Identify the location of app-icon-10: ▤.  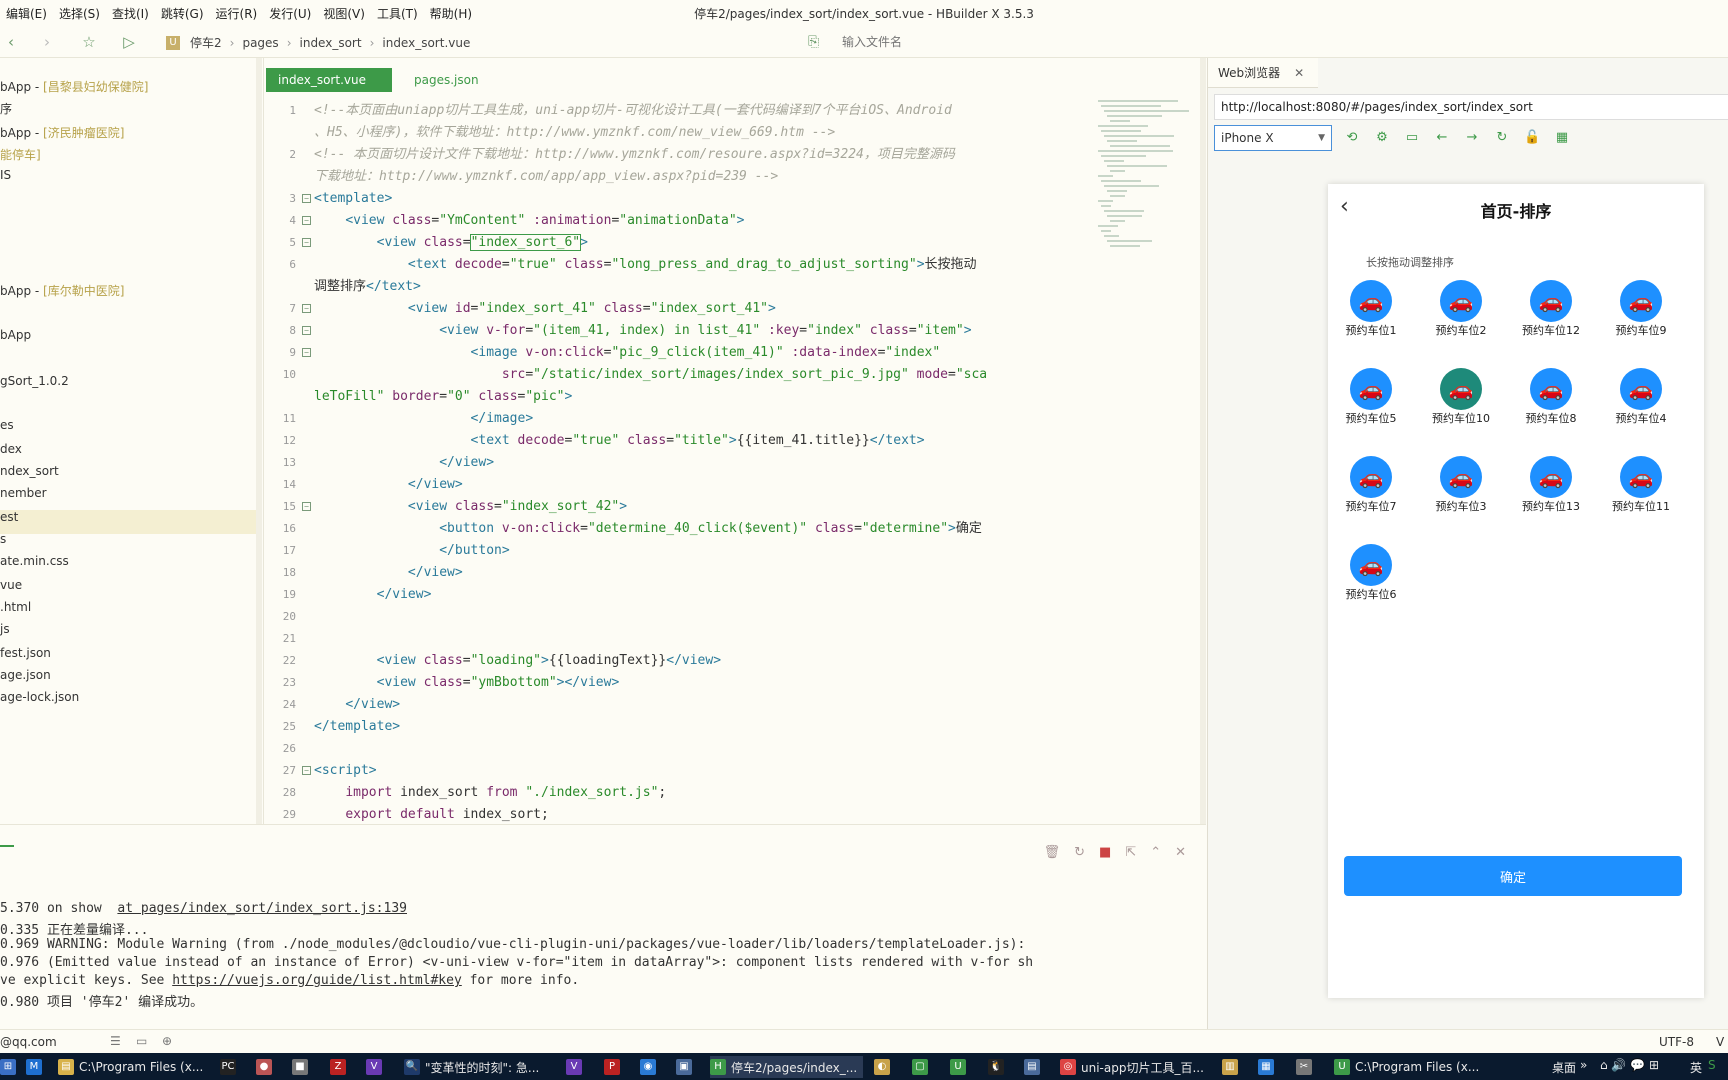
(1034, 1067).